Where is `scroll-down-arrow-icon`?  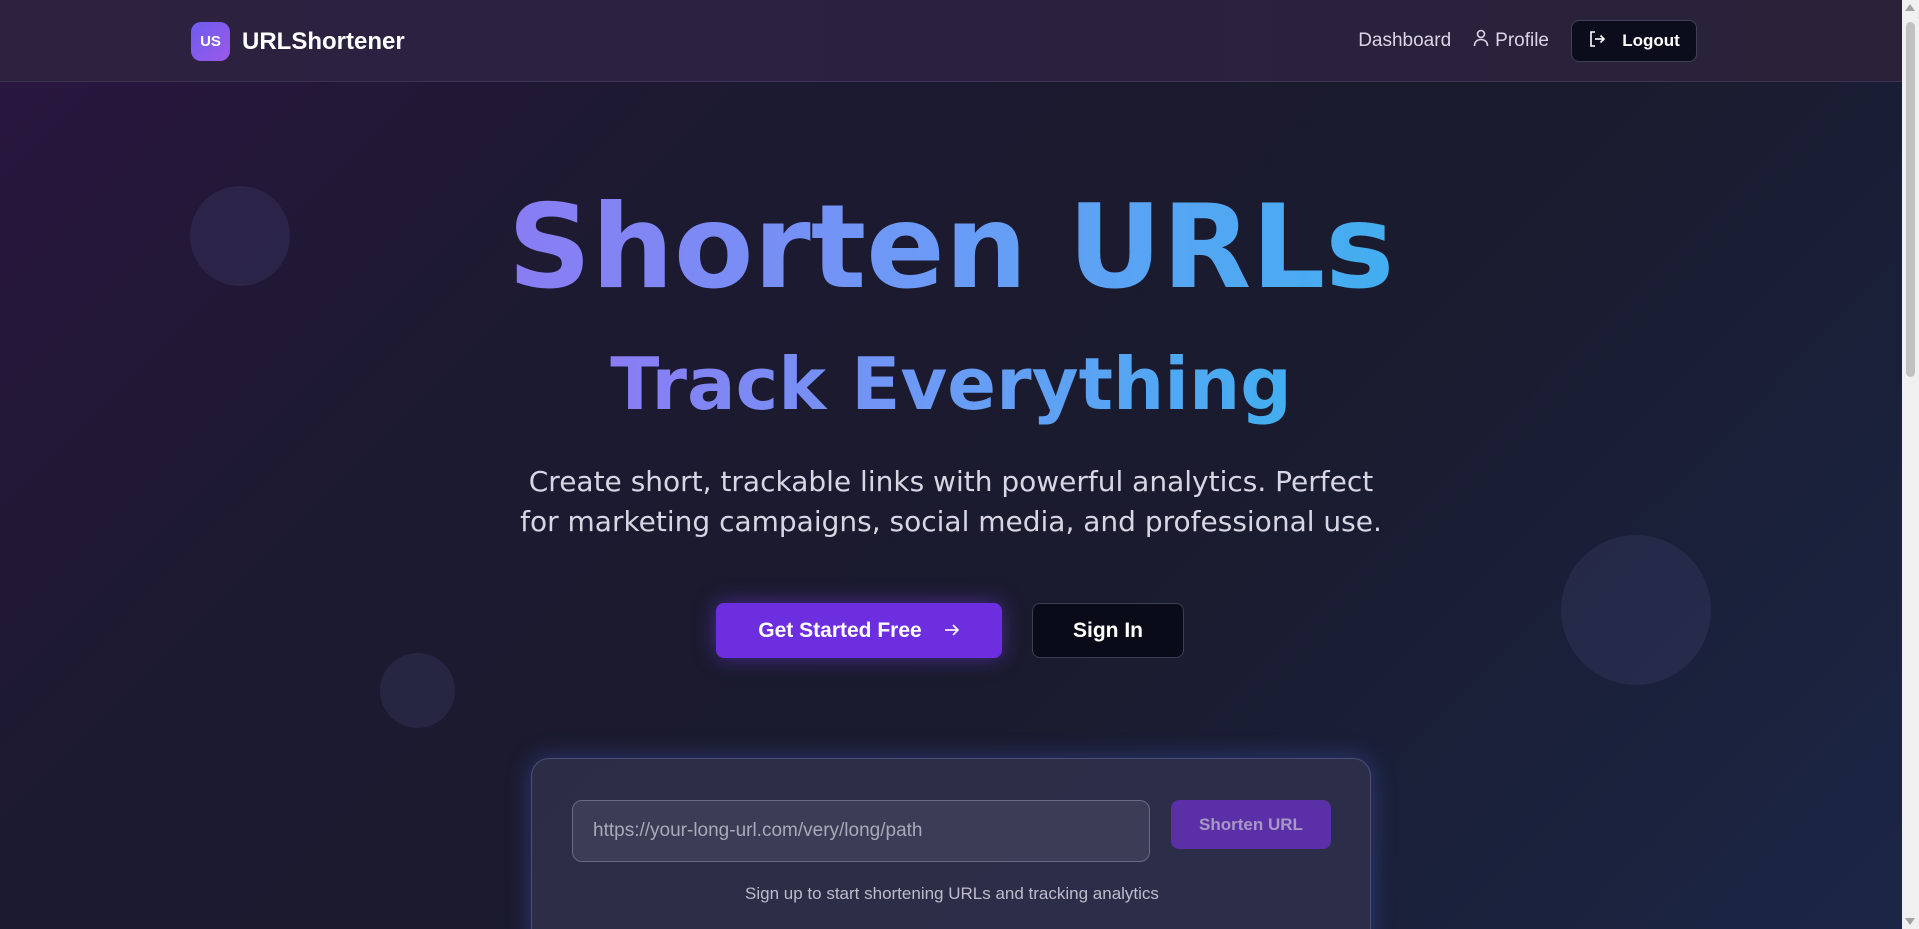
scroll-down-arrow-icon is located at coordinates (1910, 921).